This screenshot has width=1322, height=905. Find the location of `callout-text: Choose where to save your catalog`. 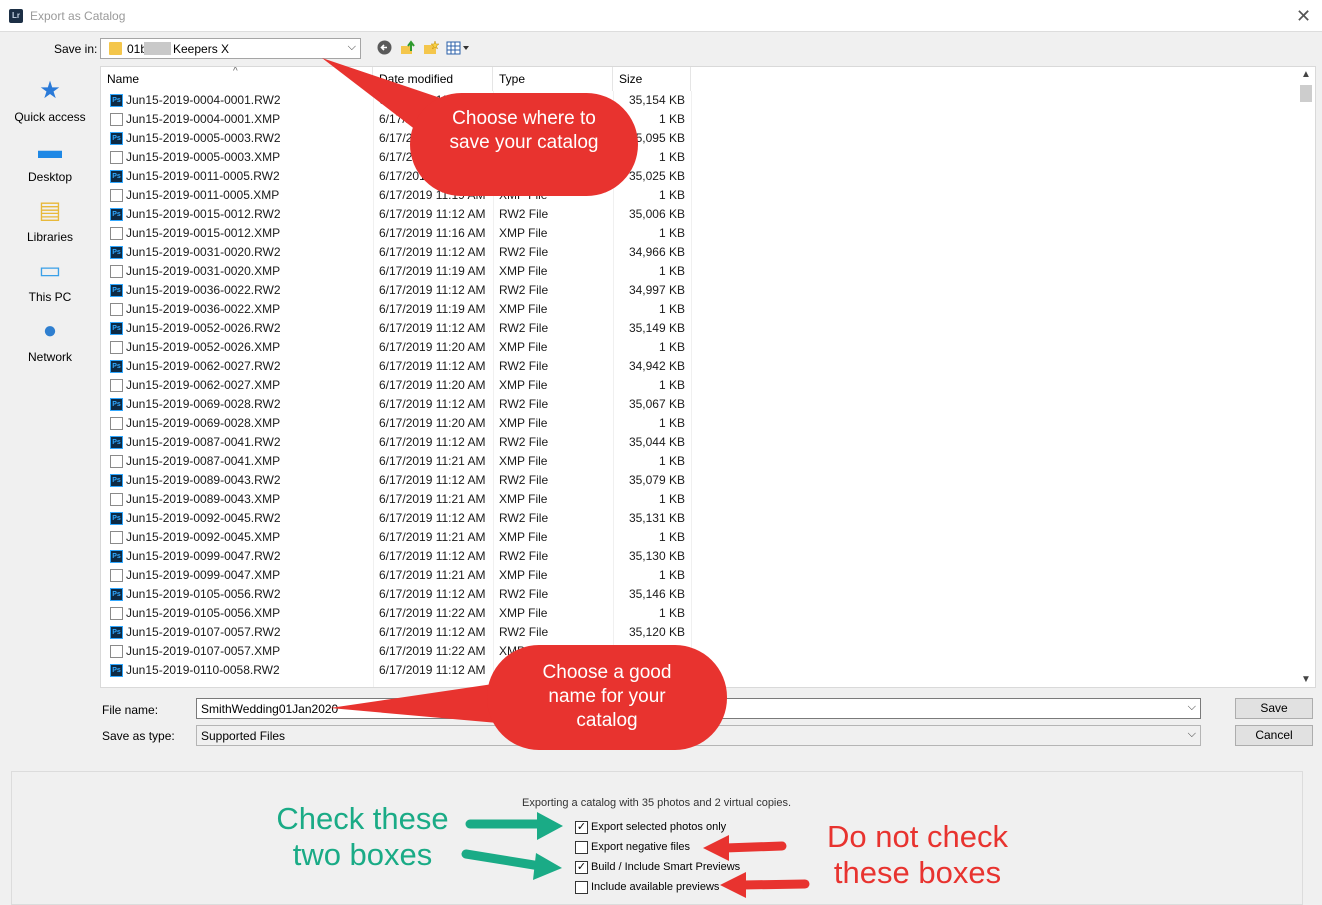

callout-text: Choose where to save your catalog is located at coordinates (524, 130).